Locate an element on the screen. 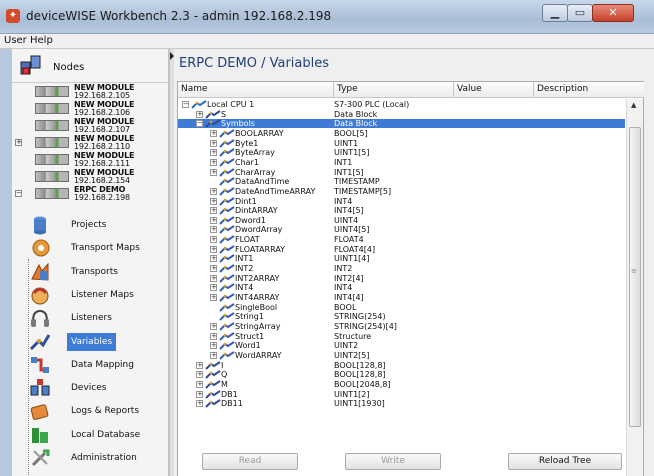 The width and height of the screenshot is (654, 476). read-button: Read is located at coordinates (250, 461).